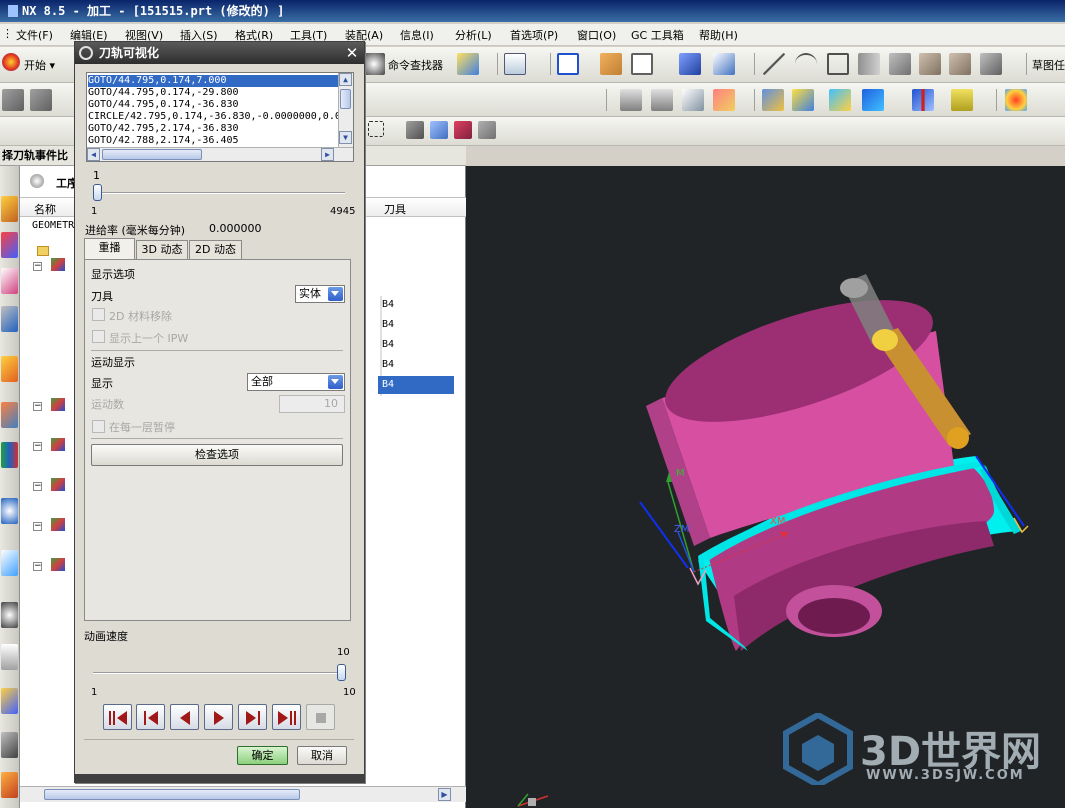 The height and width of the screenshot is (808, 1065). What do you see at coordinates (9, 615) in the screenshot?
I see `resource-clock-icon` at bounding box center [9, 615].